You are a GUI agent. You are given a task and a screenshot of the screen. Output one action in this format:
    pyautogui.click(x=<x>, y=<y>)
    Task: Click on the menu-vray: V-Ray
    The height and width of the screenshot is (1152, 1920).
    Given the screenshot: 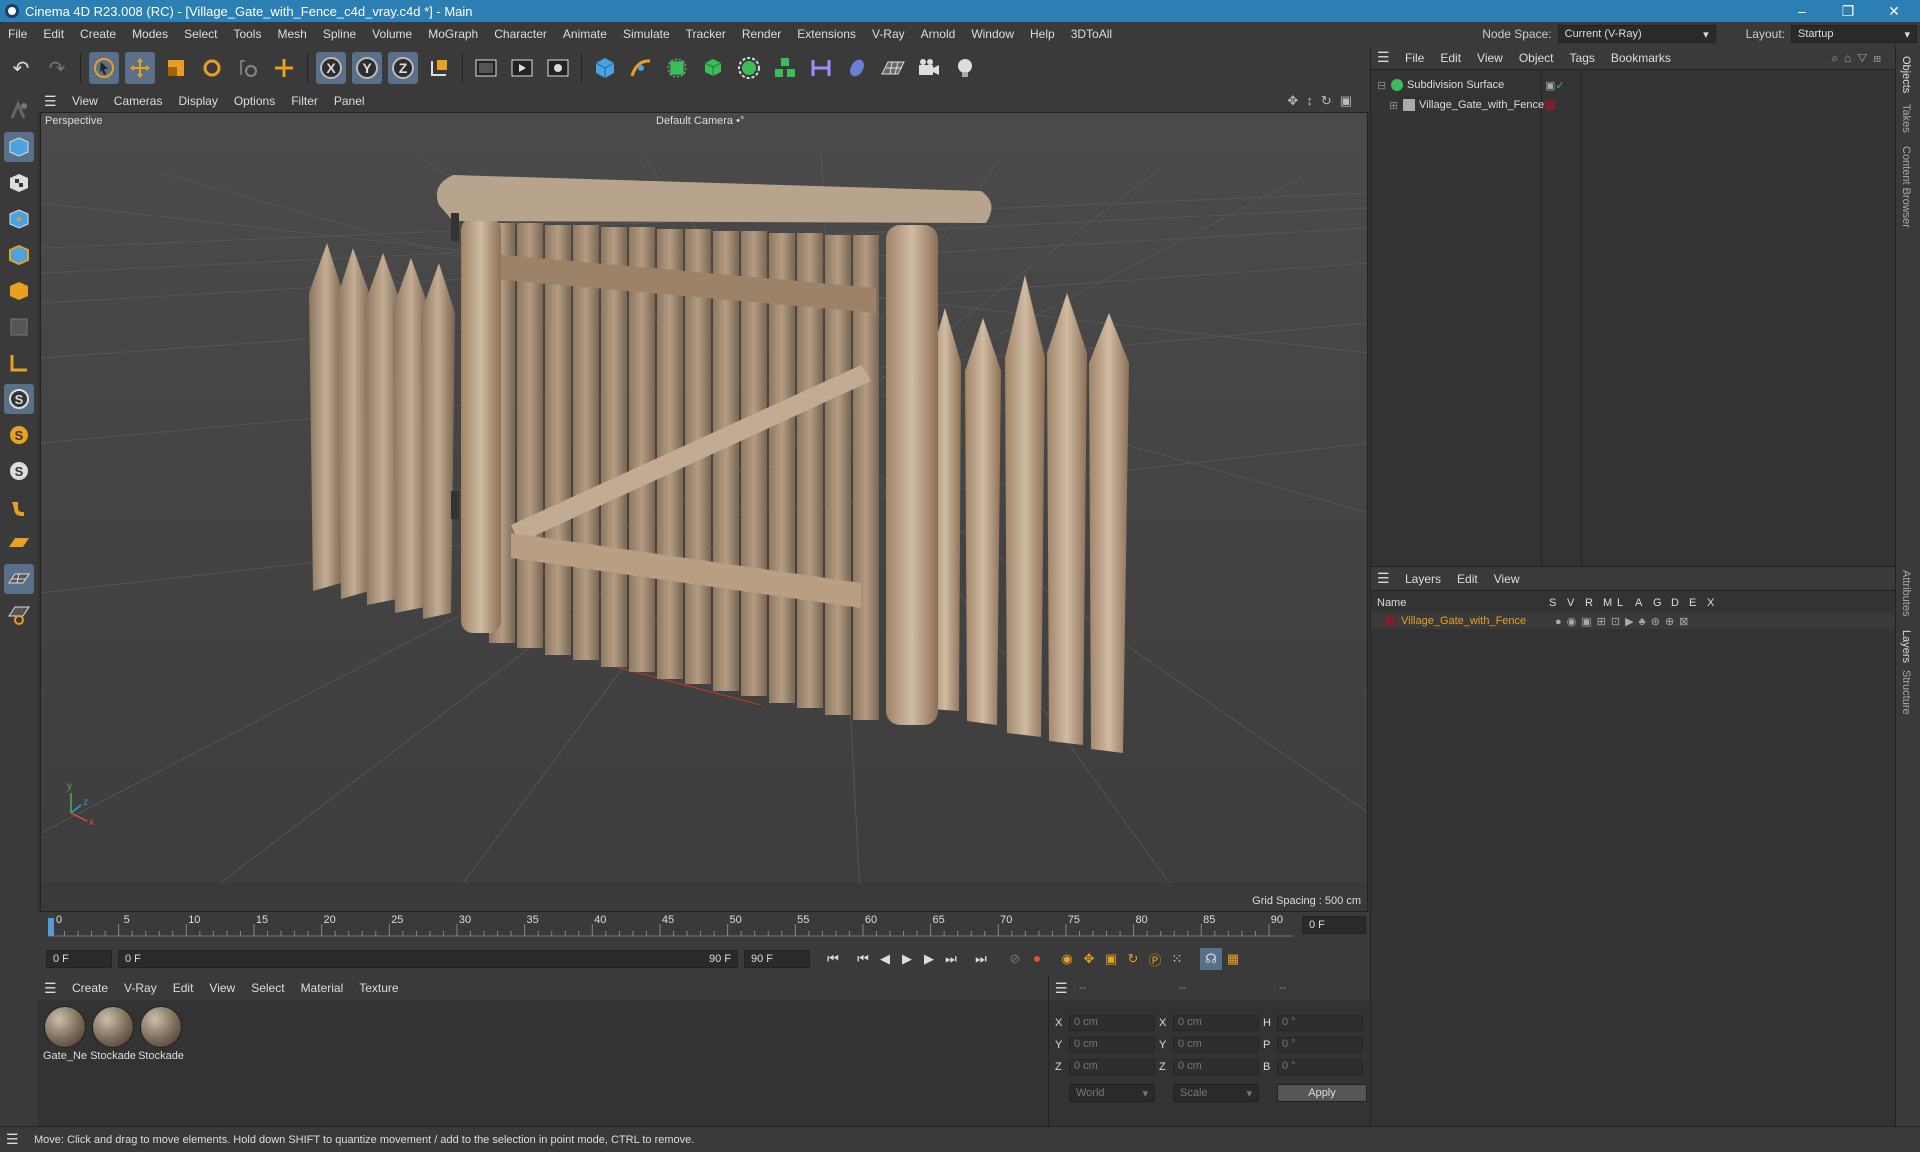 What is the action you would take?
    pyautogui.click(x=888, y=34)
    